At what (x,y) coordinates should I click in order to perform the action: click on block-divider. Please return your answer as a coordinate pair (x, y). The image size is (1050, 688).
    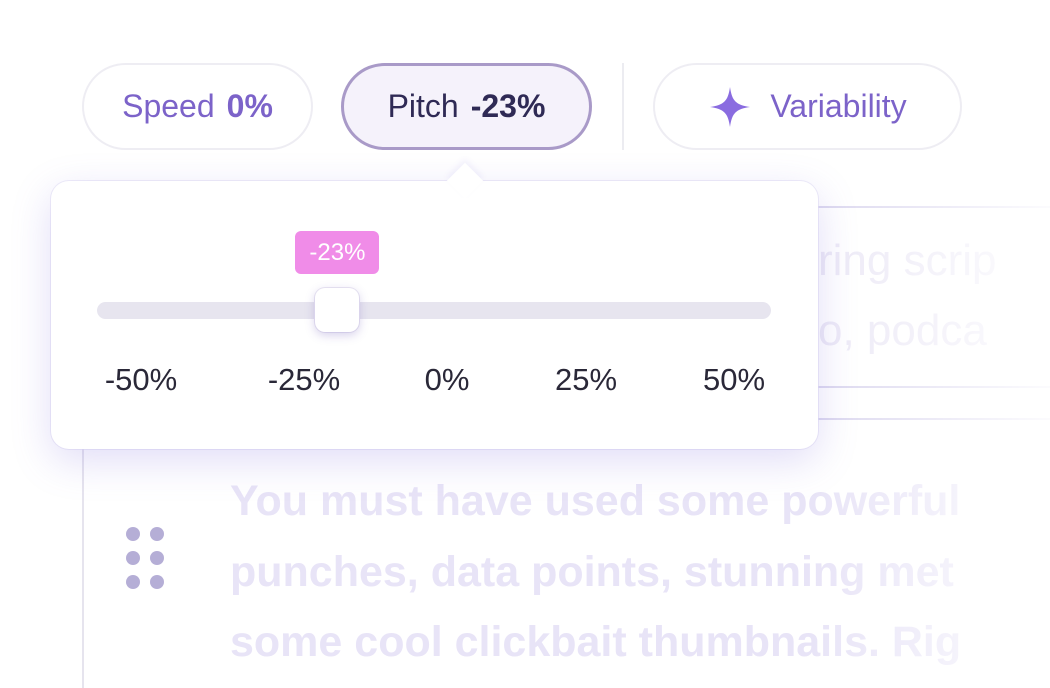
    Looking at the image, I should click on (934, 419).